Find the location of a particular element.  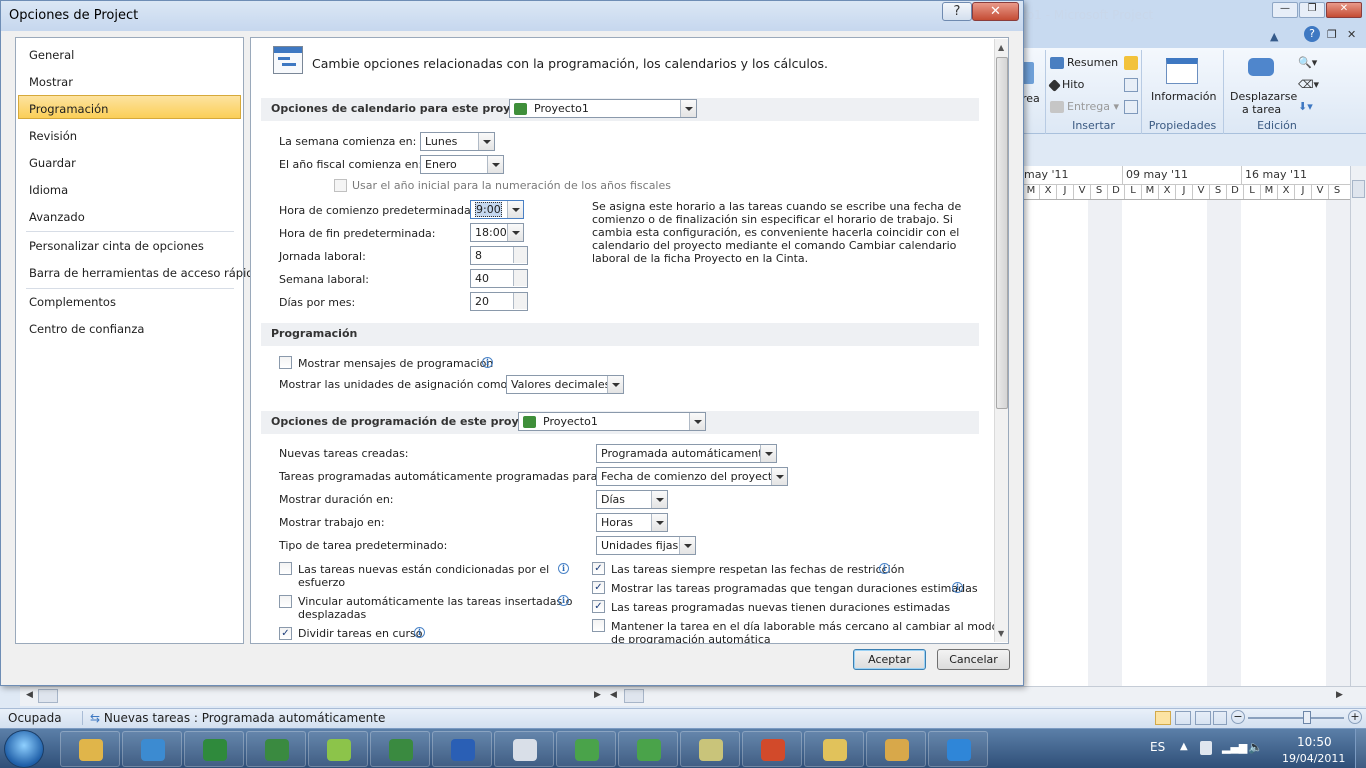

help-icon: ? is located at coordinates (1312, 34).